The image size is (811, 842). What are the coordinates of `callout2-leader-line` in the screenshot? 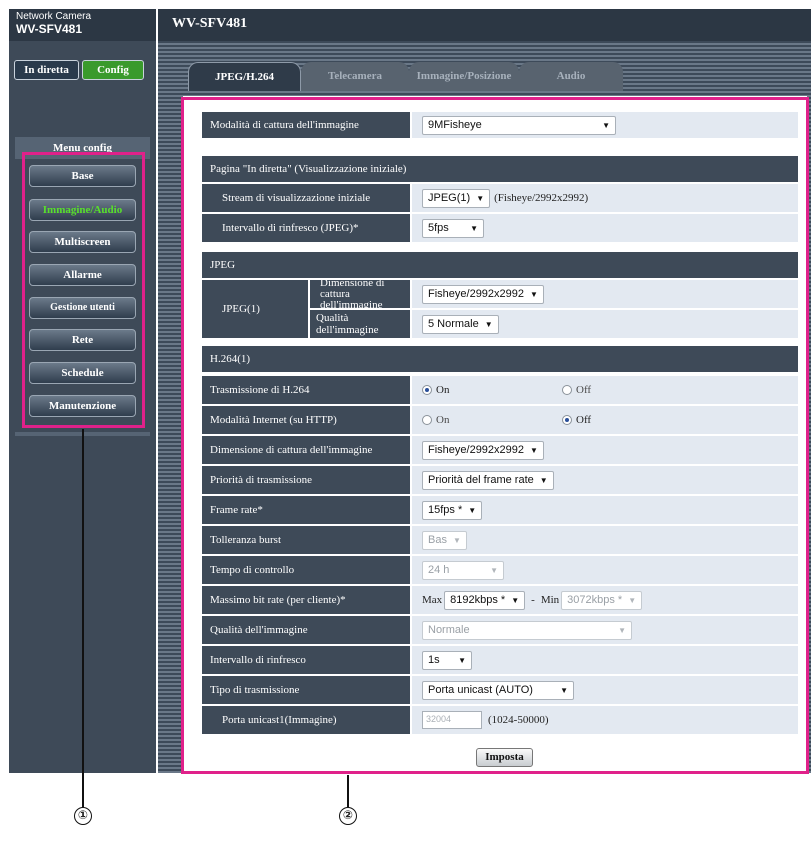 It's located at (348, 791).